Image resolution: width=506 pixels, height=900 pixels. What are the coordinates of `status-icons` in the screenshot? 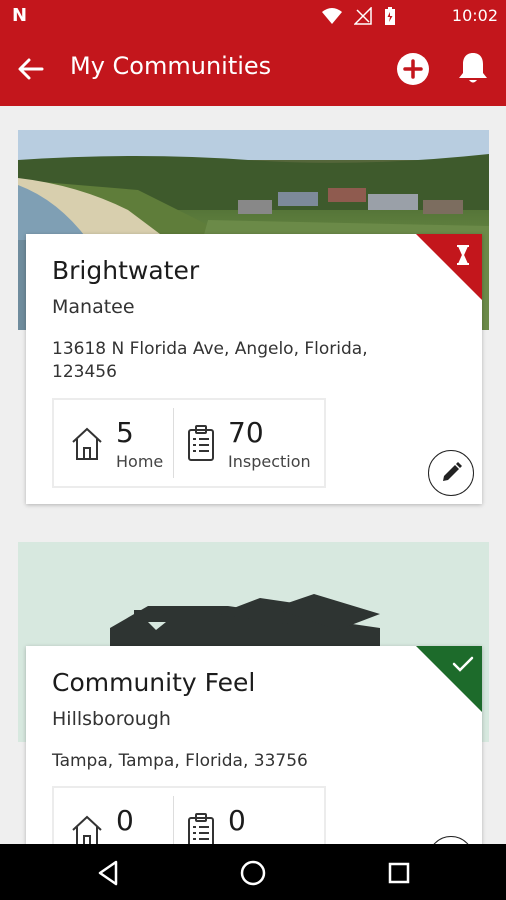 It's located at (359, 16).